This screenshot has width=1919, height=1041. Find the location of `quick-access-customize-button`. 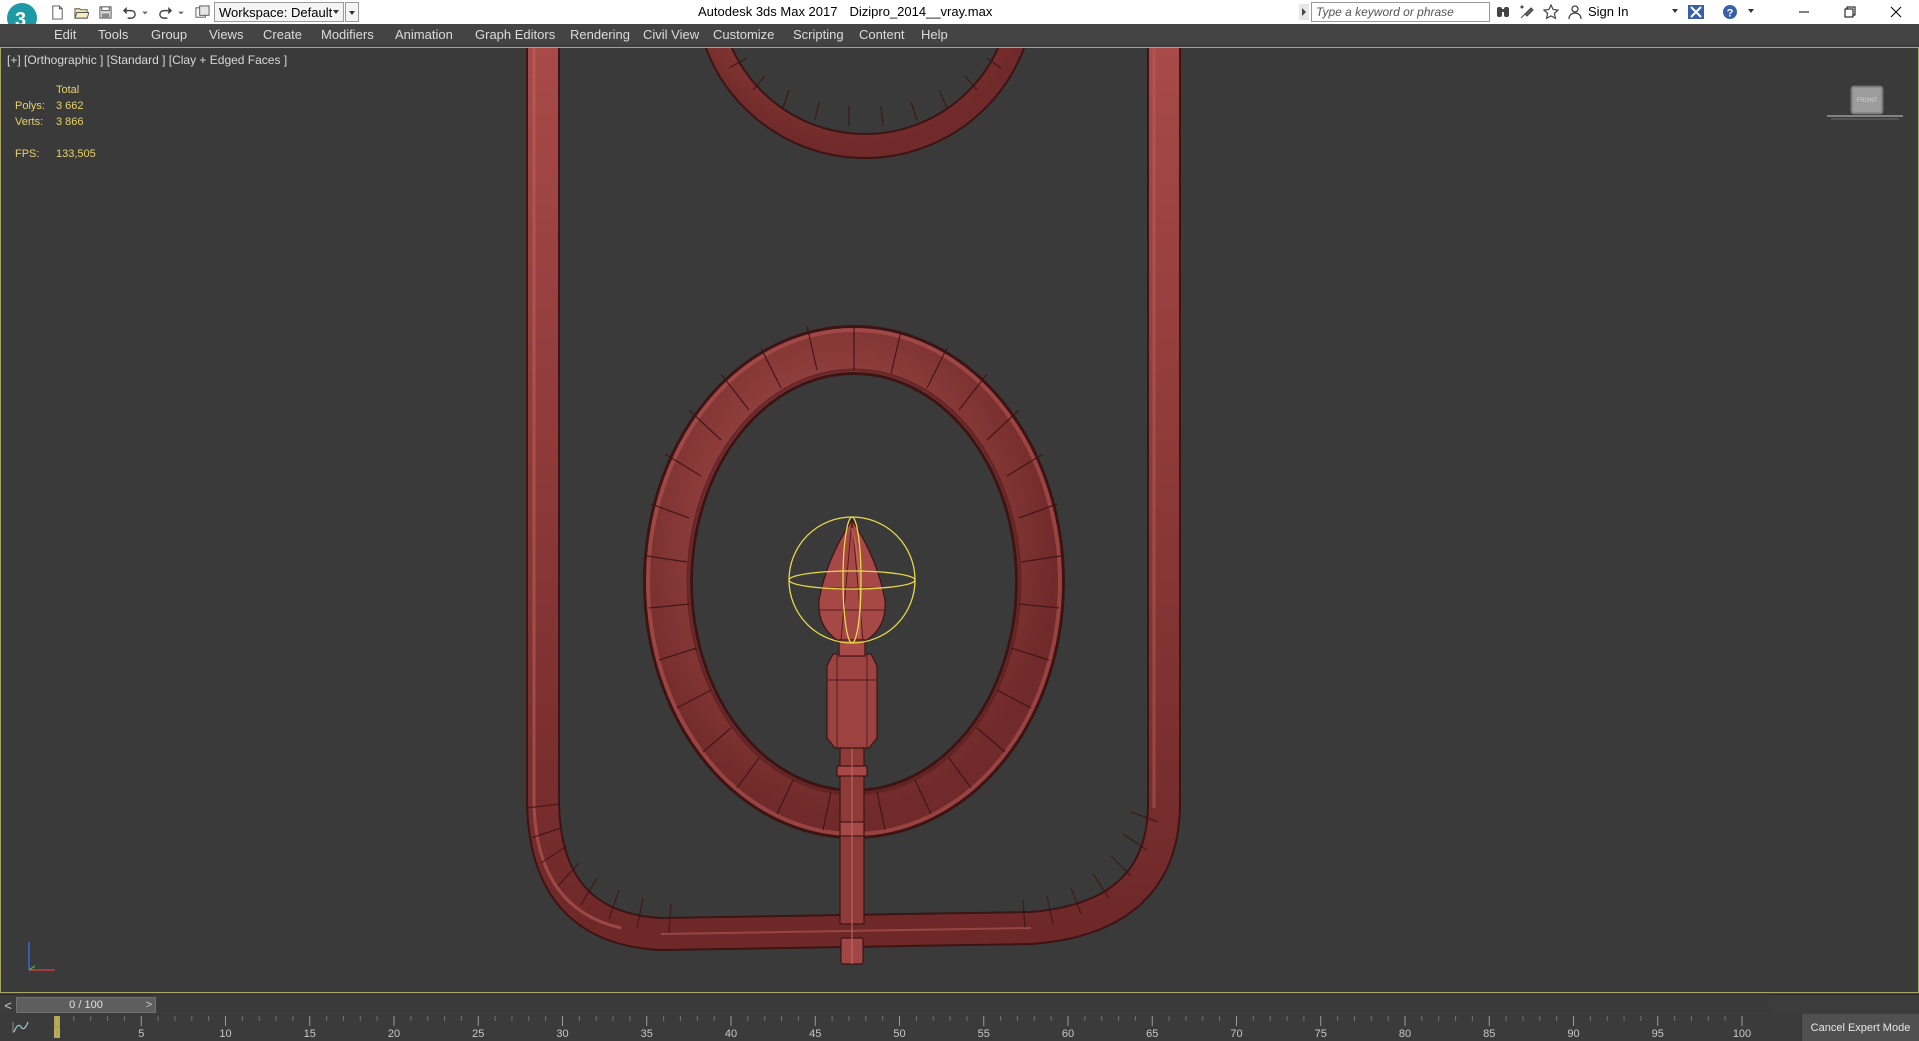

quick-access-customize-button is located at coordinates (352, 12).